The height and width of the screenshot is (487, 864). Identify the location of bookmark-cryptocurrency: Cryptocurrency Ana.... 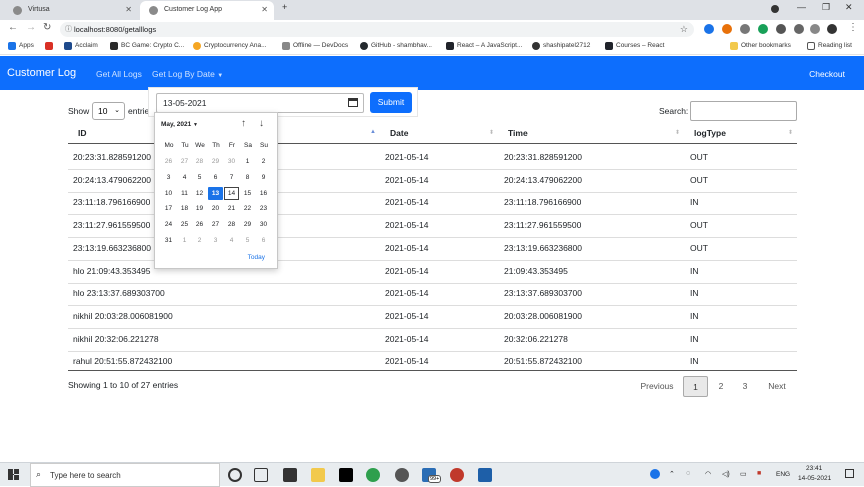
(230, 46).